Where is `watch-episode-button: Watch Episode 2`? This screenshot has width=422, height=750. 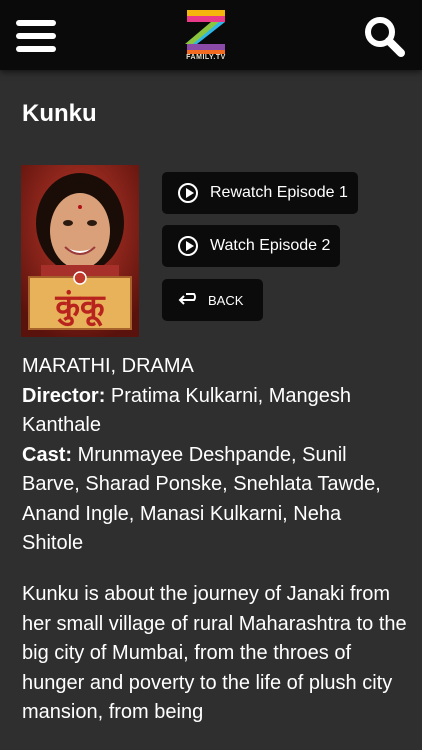
watch-episode-button: Watch Episode 2 is located at coordinates (251, 246).